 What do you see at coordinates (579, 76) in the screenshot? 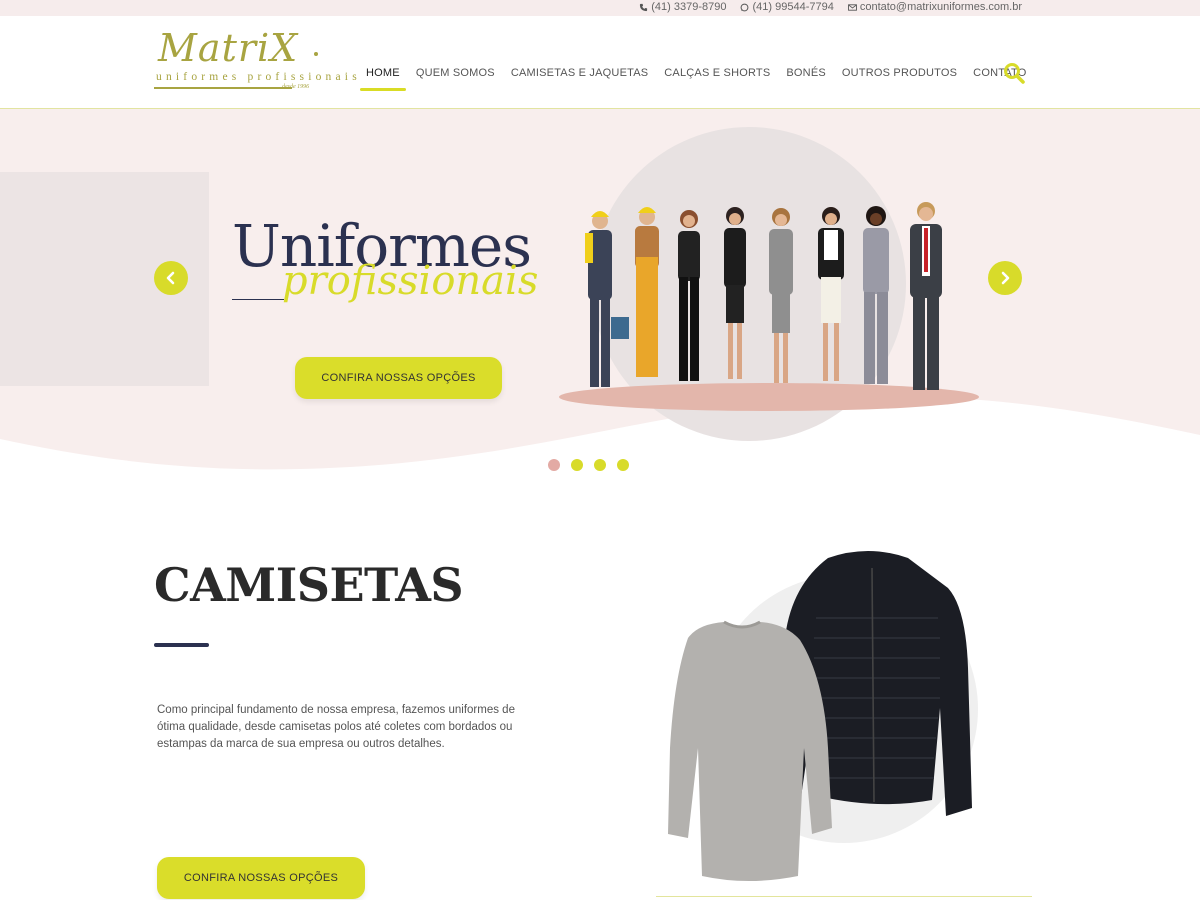
I see `nav-item-camisetas-jaquetas: CAMISETAS E JAQUETAS` at bounding box center [579, 76].